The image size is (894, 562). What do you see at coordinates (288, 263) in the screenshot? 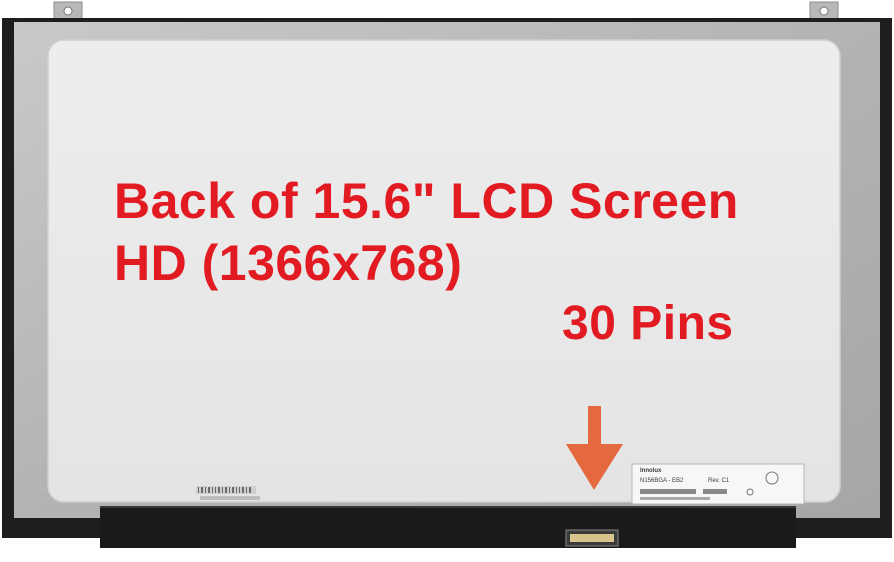
I see `headline-line-2: HD (1366x768)` at bounding box center [288, 263].